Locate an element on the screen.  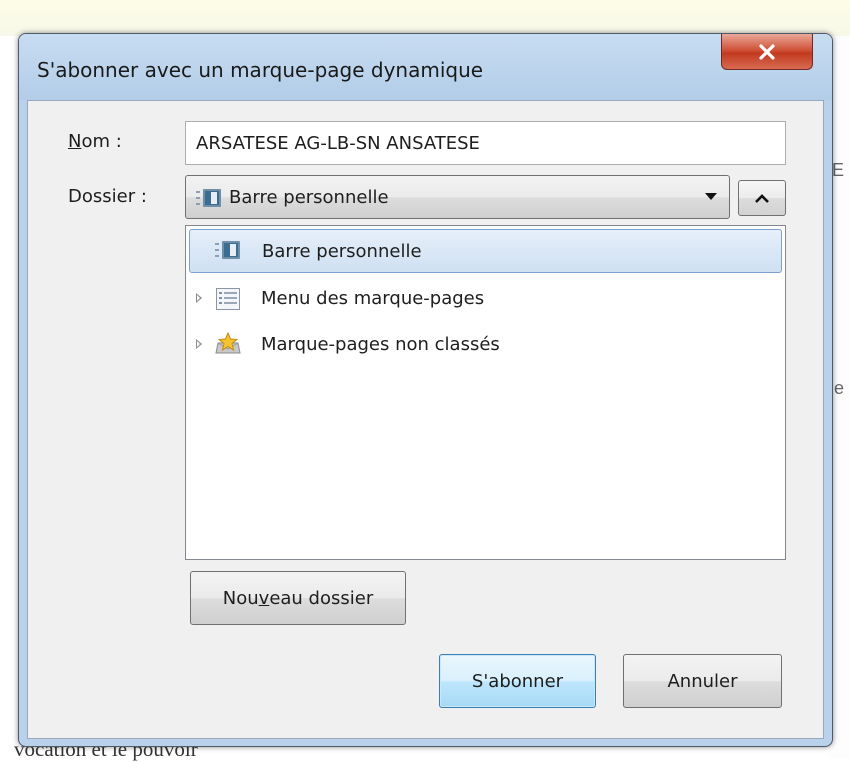
close-icon is located at coordinates (767, 51).